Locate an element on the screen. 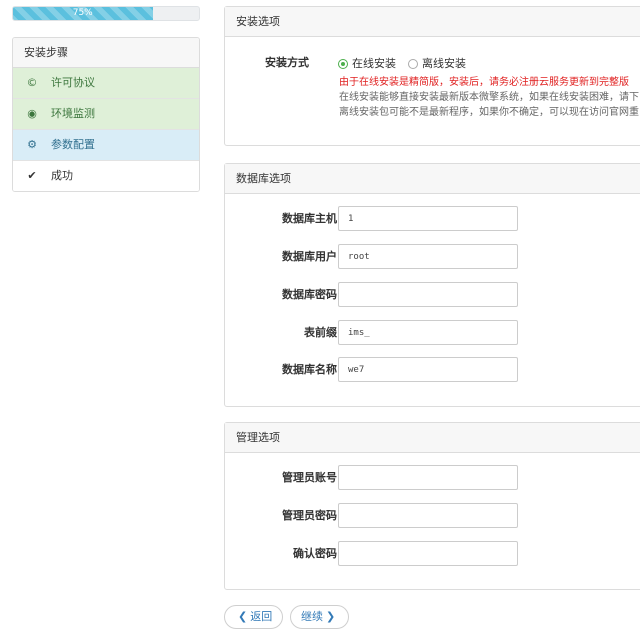 Image resolution: width=640 pixels, height=633 pixels. admin-account-label: 管理员账号 is located at coordinates (309, 477).